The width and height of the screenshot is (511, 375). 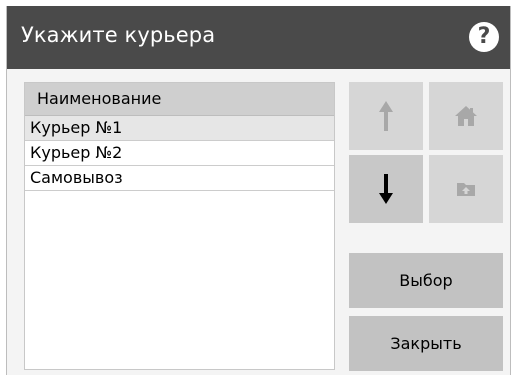 What do you see at coordinates (179, 99) in the screenshot?
I see `column-header-name: Наименование` at bounding box center [179, 99].